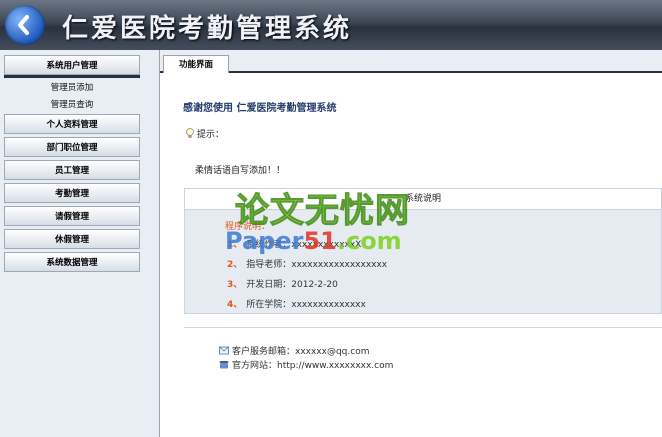 The height and width of the screenshot is (437, 662). What do you see at coordinates (72, 147) in the screenshot?
I see `sidebar-section-department: 部门职位管理` at bounding box center [72, 147].